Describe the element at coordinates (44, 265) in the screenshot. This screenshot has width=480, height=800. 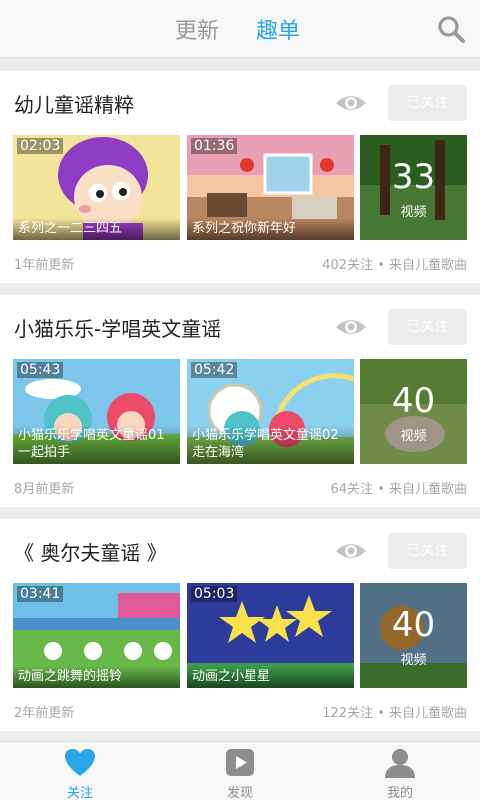
I see `updated-time: 1年前更新` at that location.